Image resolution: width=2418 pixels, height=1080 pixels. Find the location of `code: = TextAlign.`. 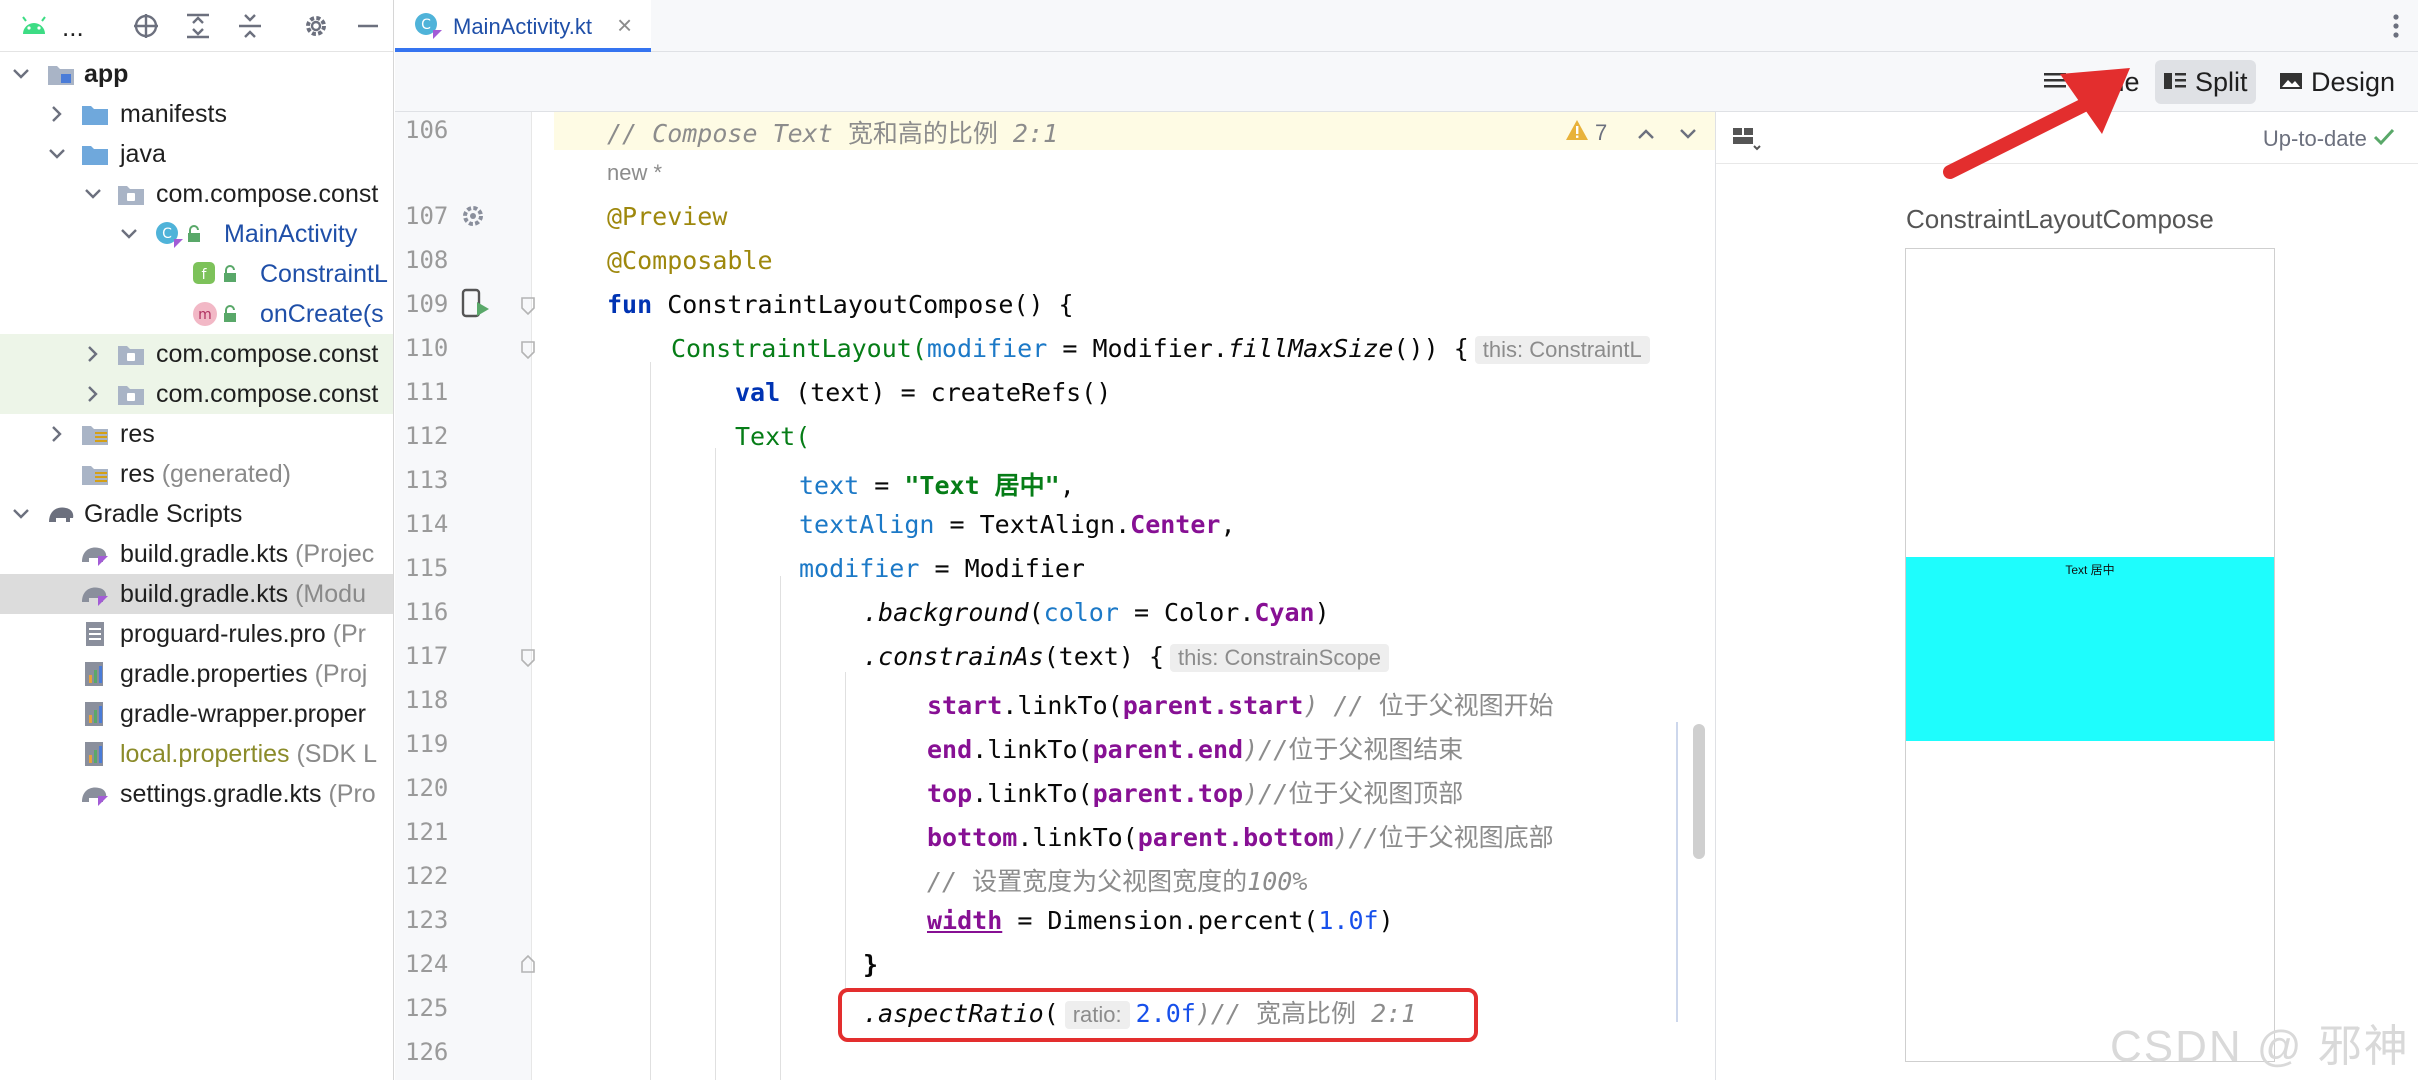

code: = TextAlign. is located at coordinates (1032, 524).